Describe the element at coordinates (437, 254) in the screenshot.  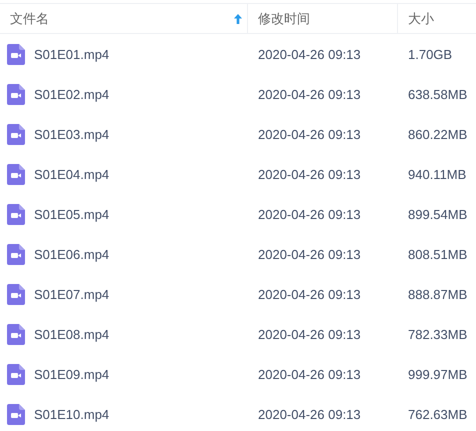
I see `file-size: 808.51MB` at that location.